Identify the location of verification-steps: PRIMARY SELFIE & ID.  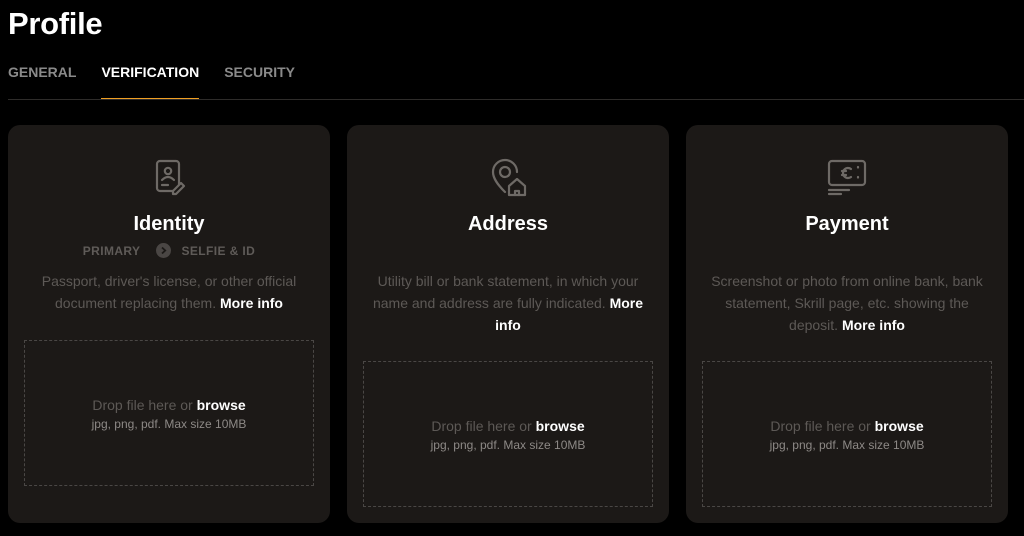
(169, 250).